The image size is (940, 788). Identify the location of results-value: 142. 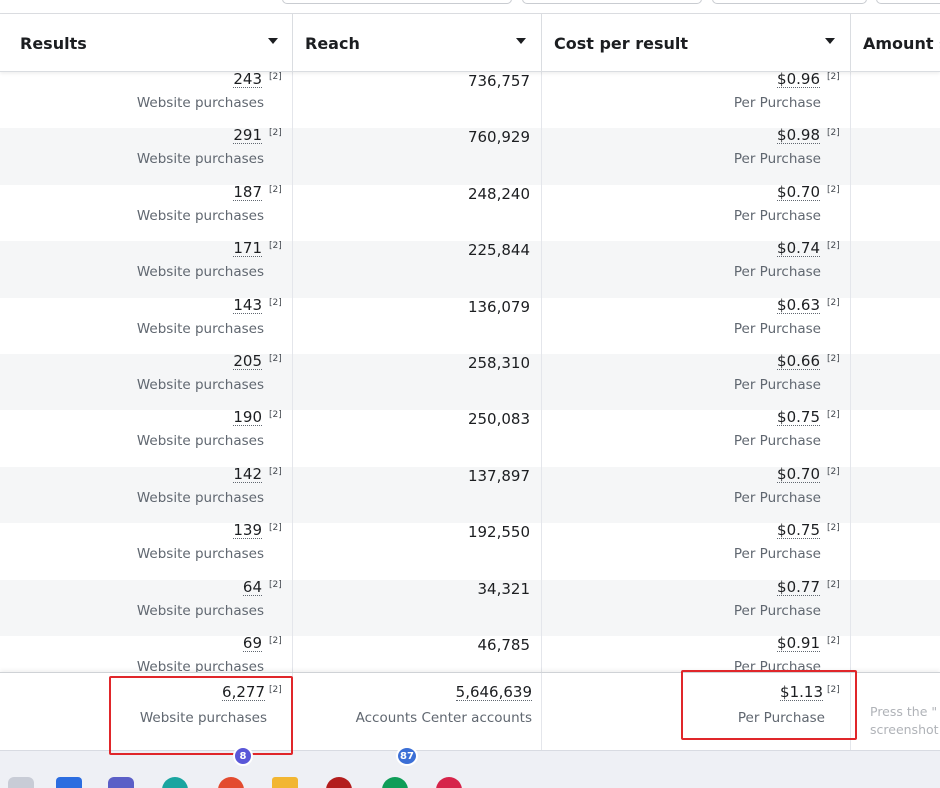
(247, 474).